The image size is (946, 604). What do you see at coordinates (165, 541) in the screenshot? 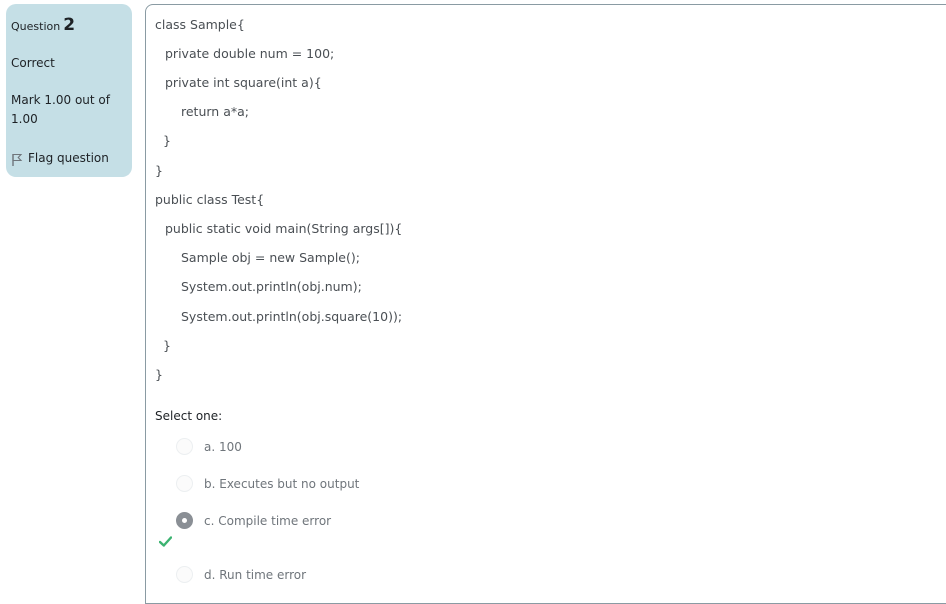
I see `correct-check-icon` at bounding box center [165, 541].